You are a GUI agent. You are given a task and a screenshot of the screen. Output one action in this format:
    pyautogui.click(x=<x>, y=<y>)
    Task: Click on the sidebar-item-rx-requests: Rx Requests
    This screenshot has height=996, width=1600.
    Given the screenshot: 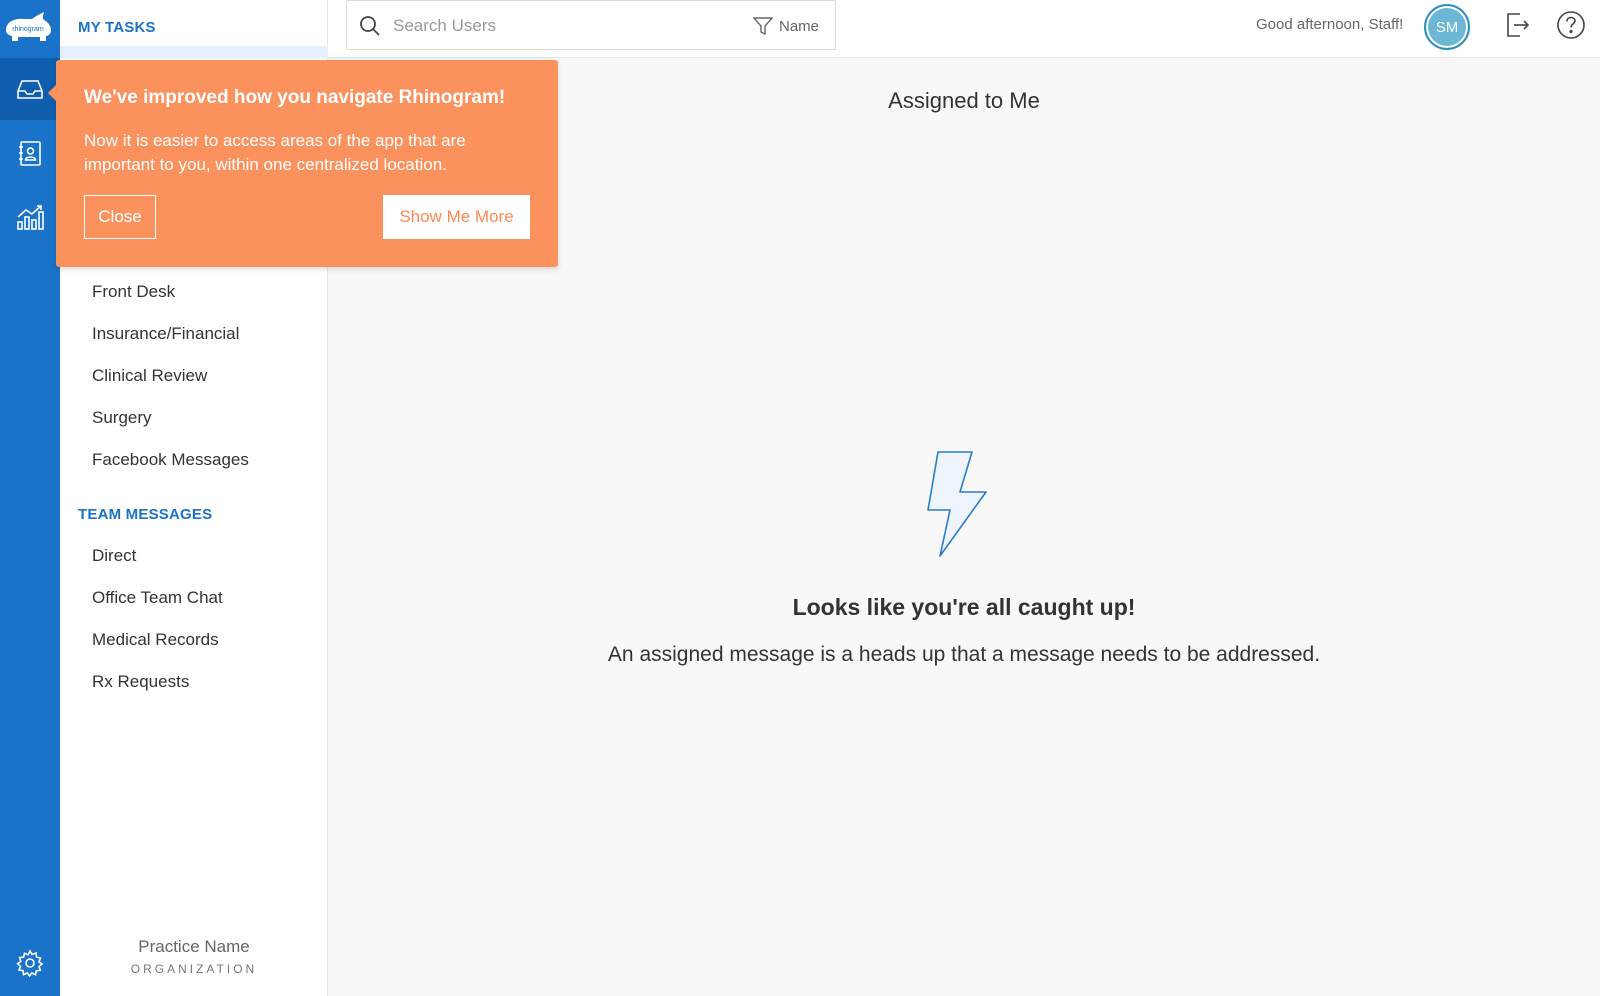 What is the action you would take?
    pyautogui.click(x=140, y=682)
    